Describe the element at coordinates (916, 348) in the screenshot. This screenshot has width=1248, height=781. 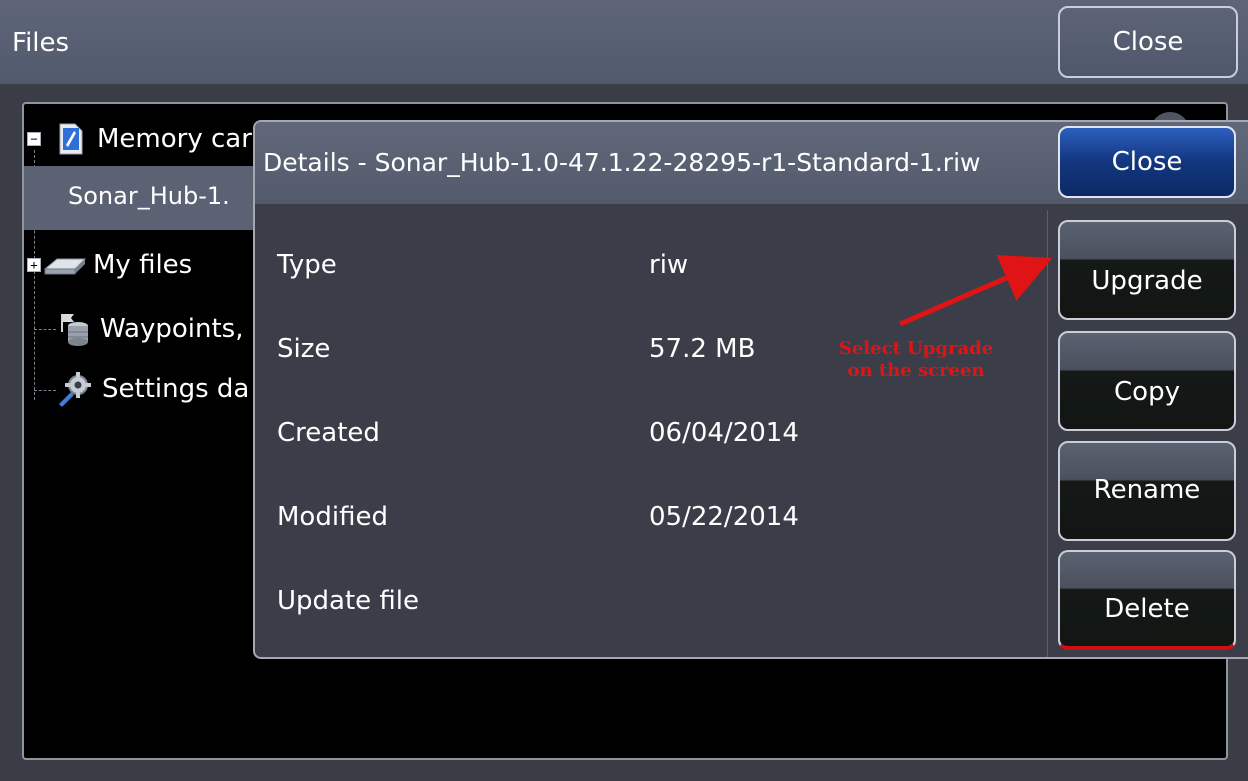
I see `annotation-line-1: Select Upgrade` at that location.